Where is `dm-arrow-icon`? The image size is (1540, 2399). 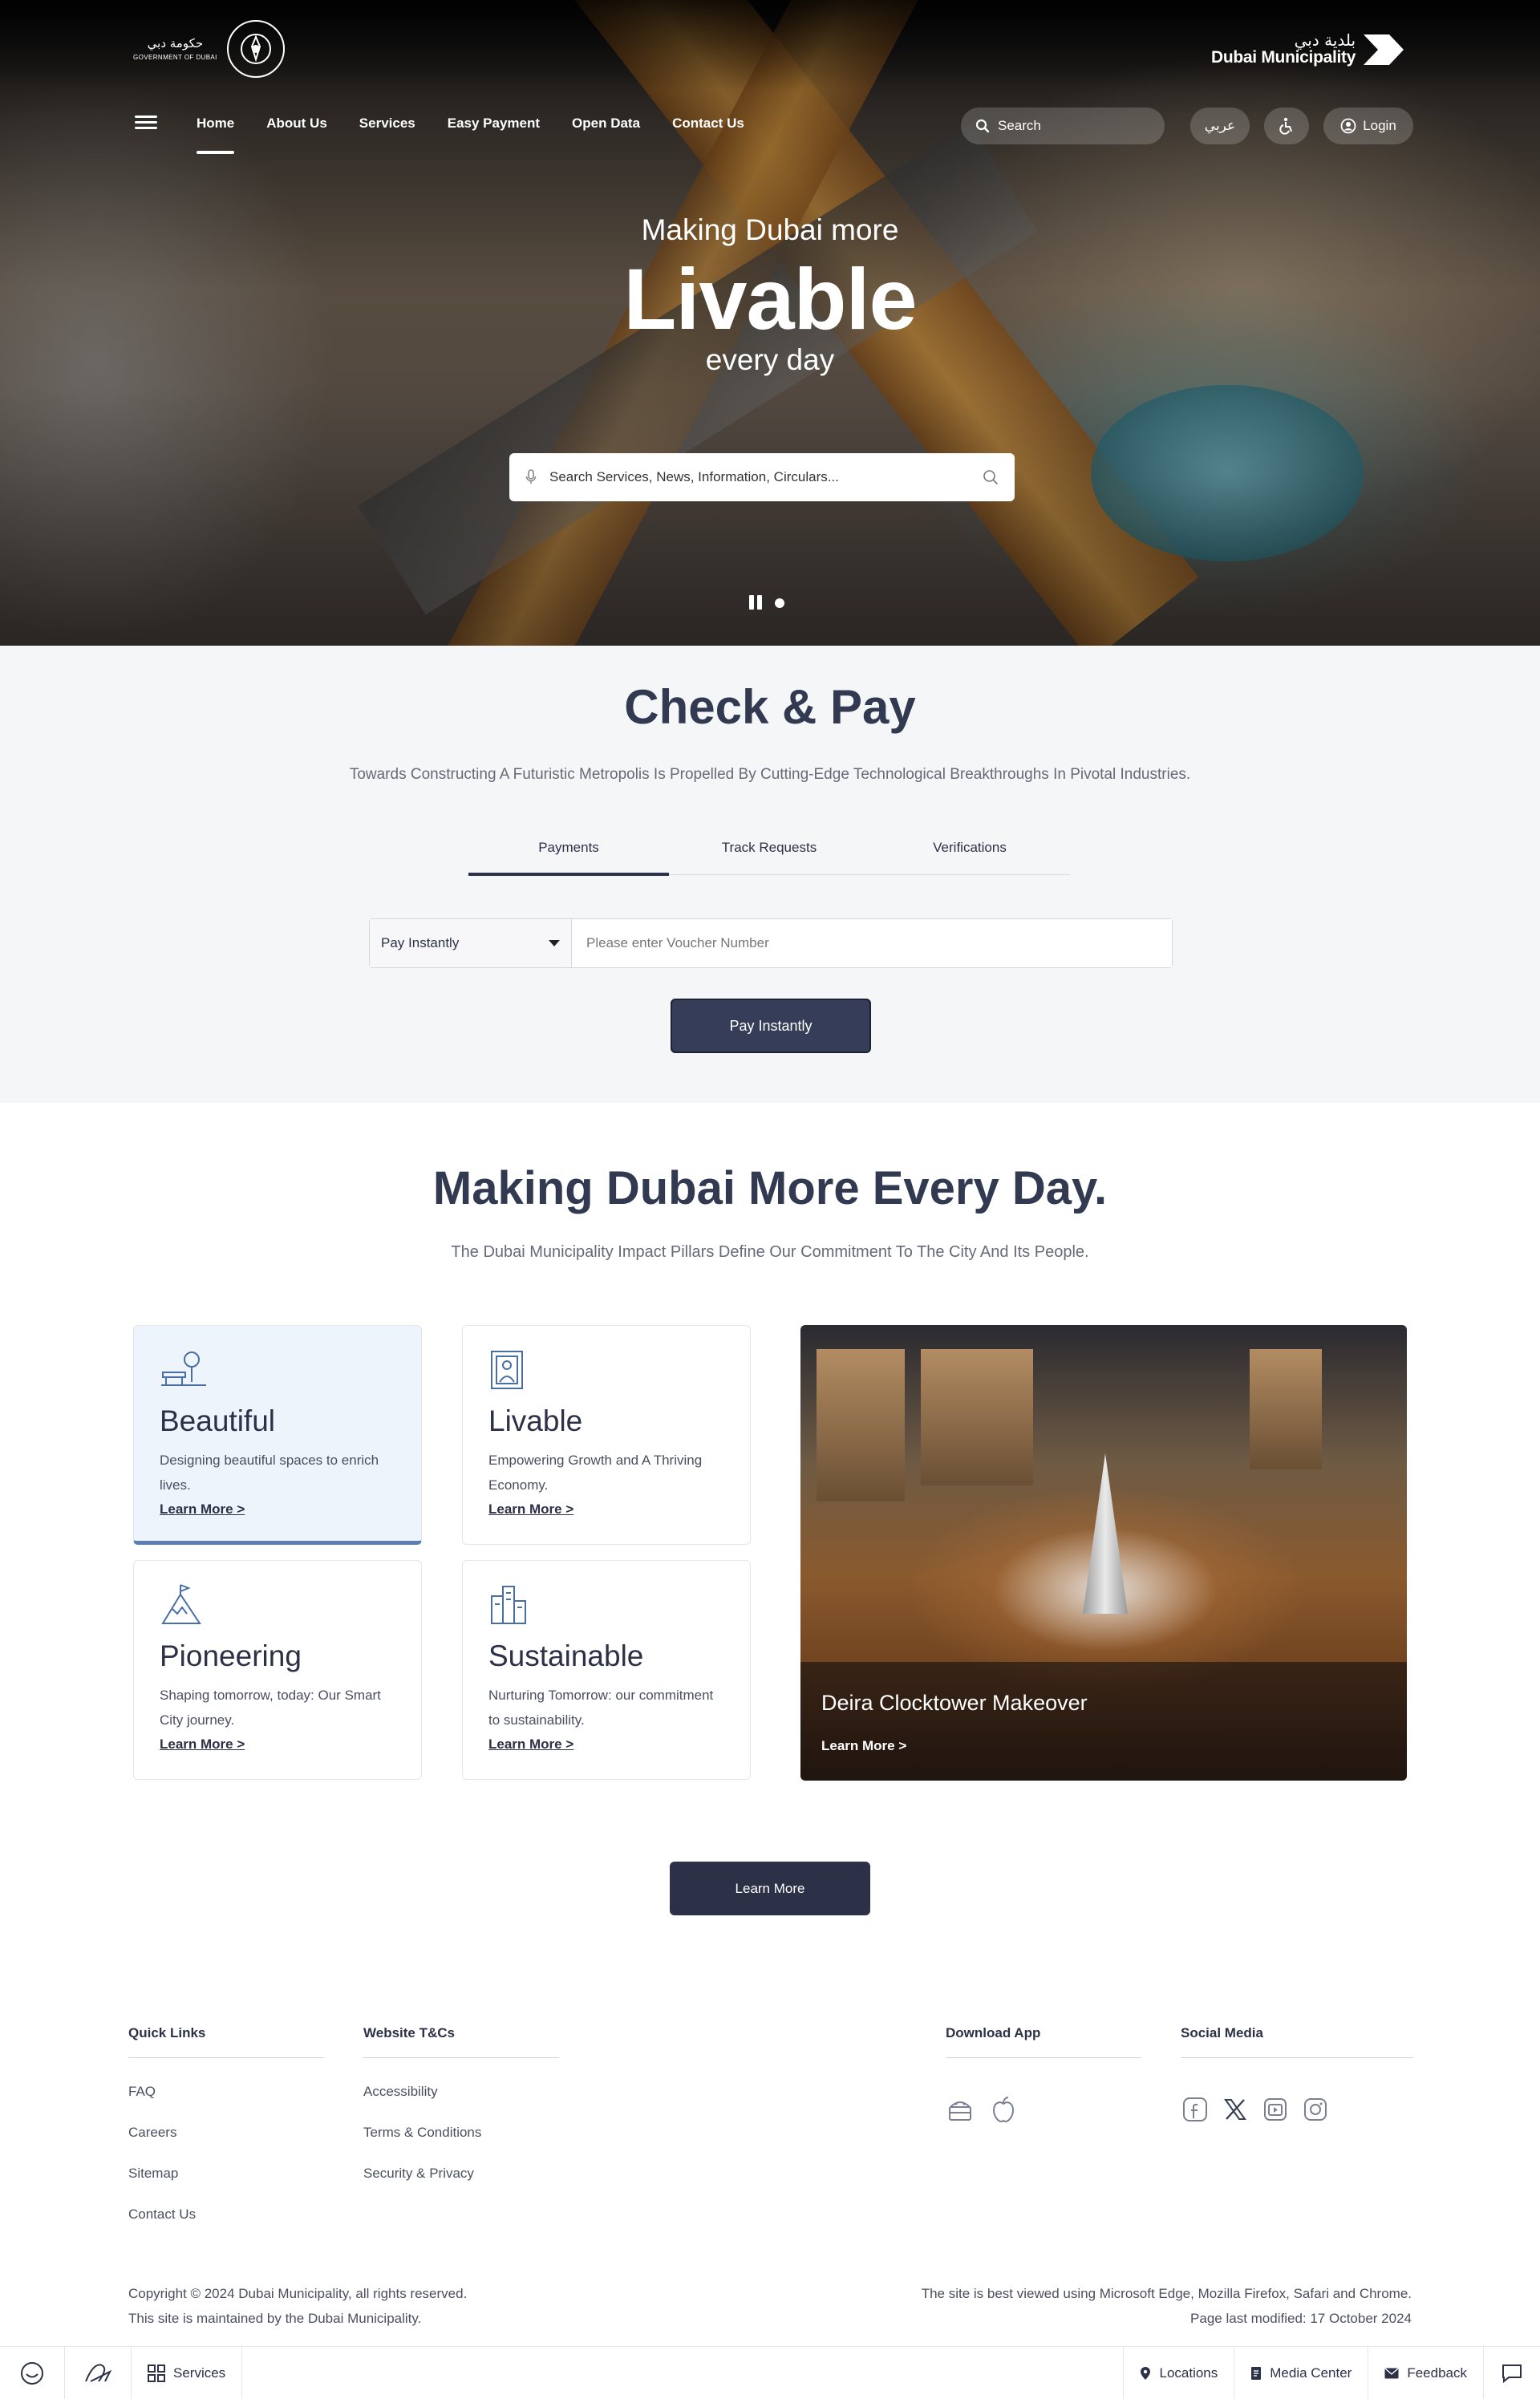
dm-arrow-icon is located at coordinates (1384, 49).